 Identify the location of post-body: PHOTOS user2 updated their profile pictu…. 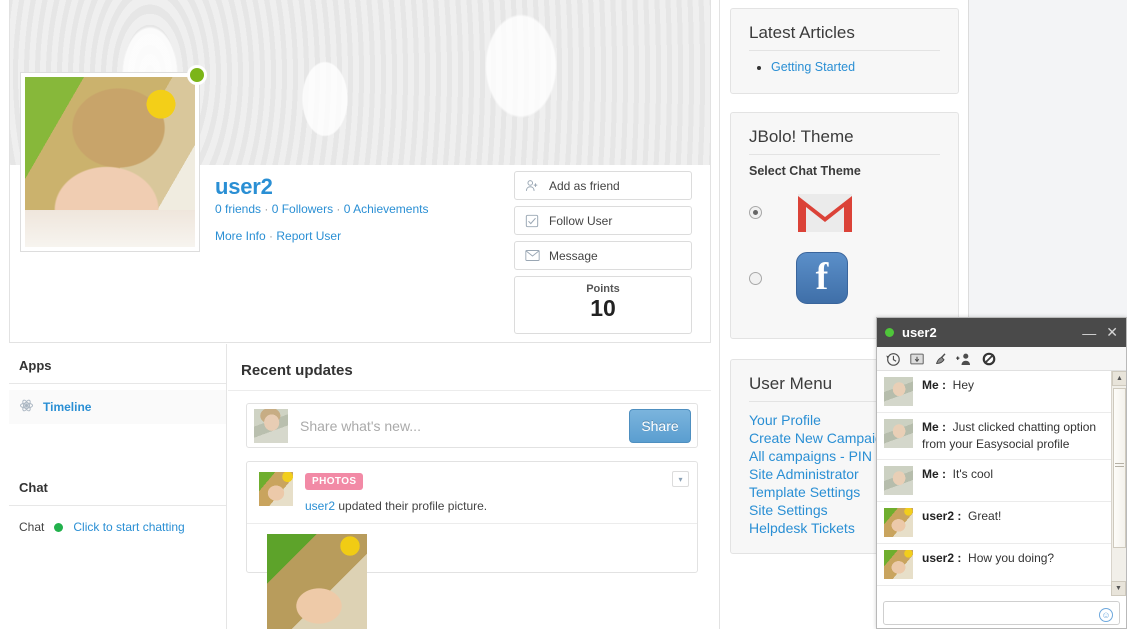
(390, 492).